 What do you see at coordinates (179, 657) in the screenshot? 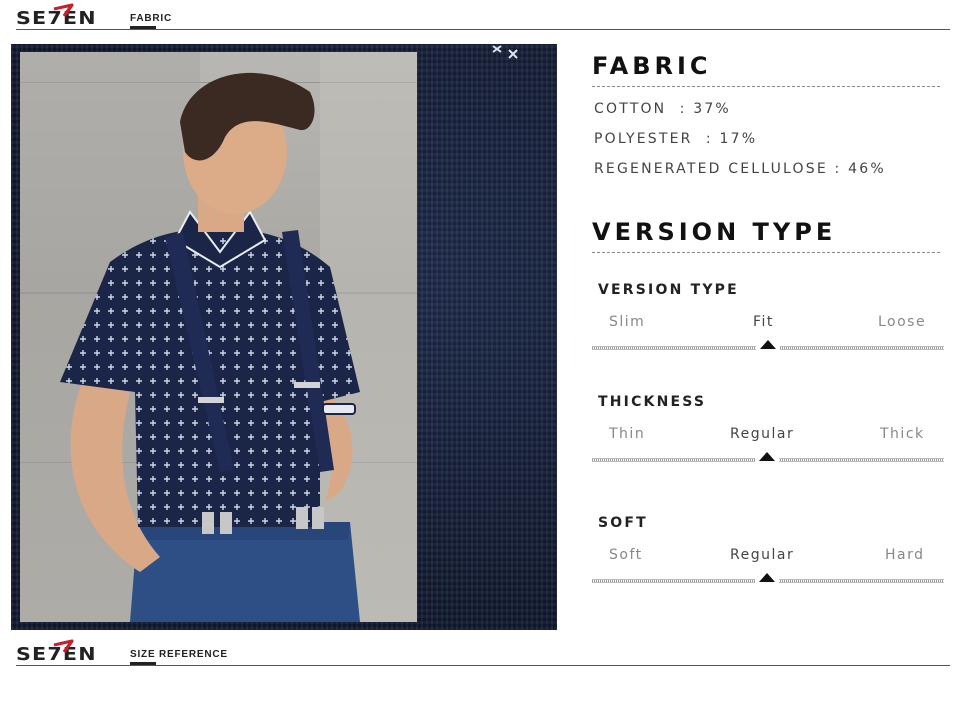
I see `section-tag-size-reference: SIZE REFERENCE` at bounding box center [179, 657].